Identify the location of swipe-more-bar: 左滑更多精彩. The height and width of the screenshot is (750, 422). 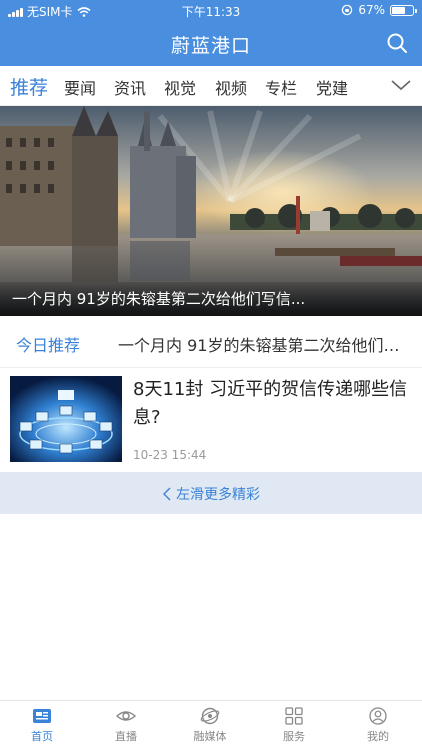
(211, 493).